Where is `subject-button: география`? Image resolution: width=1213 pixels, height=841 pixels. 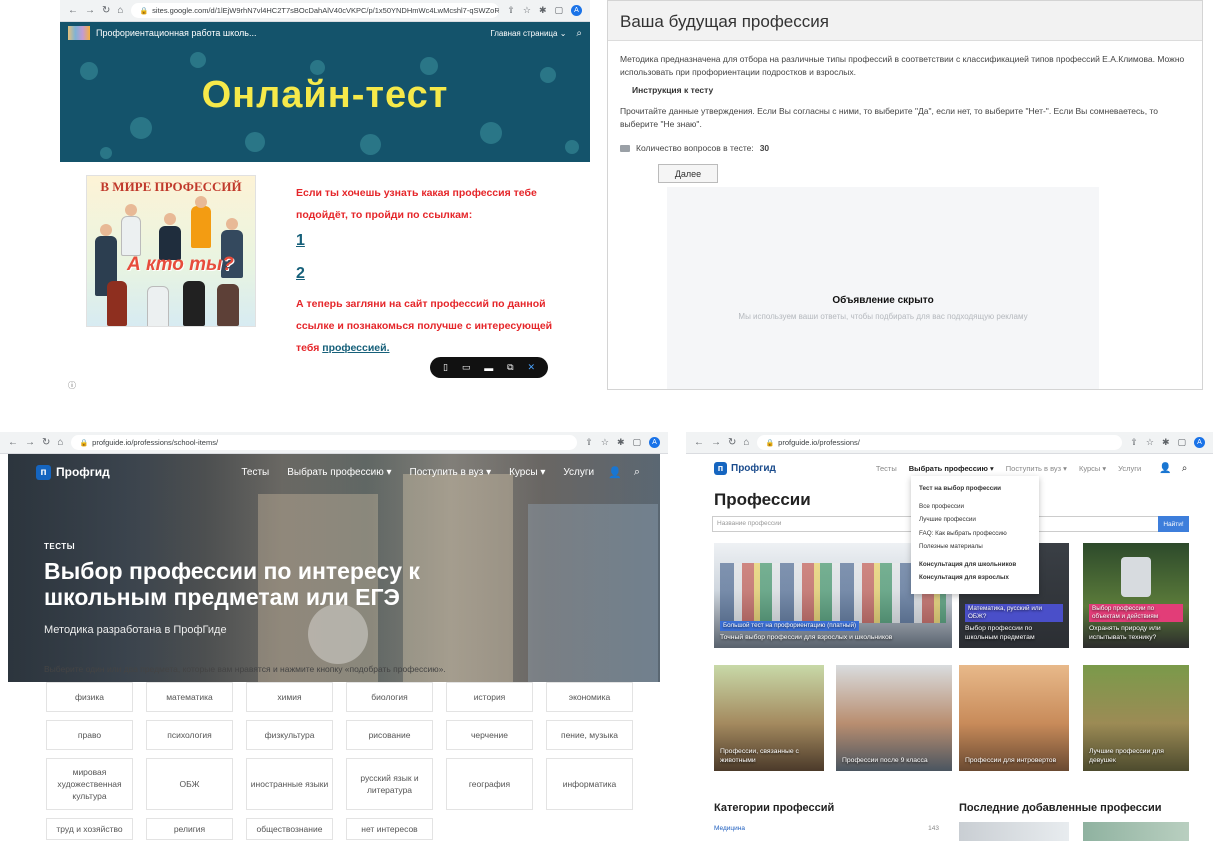
subject-button: география is located at coordinates (489, 784).